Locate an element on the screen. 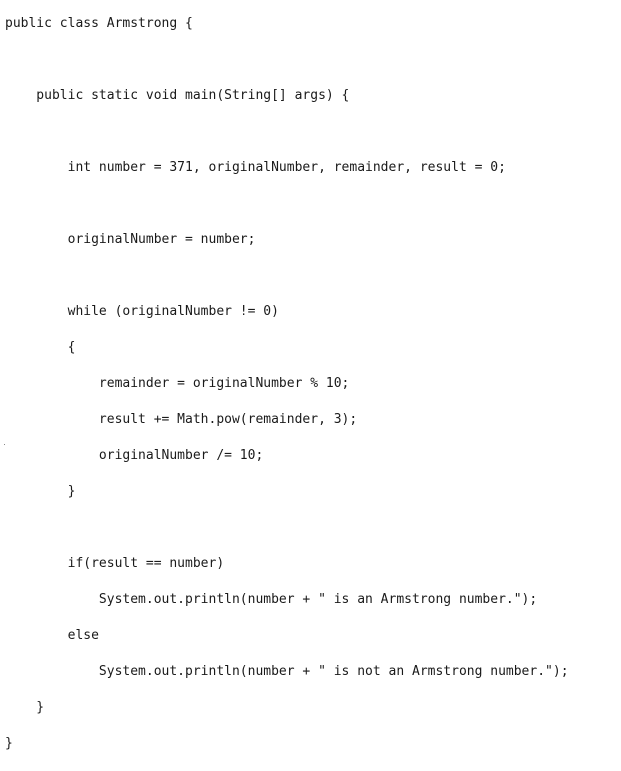 The width and height of the screenshot is (621, 771). code-line: remainder = originalNumber % 10; is located at coordinates (177, 383).